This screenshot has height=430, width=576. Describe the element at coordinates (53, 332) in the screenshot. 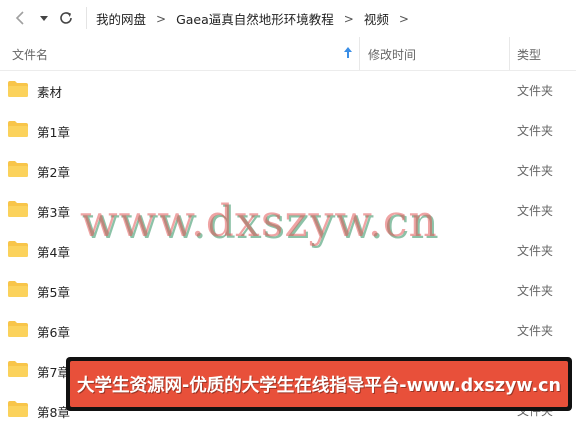

I see `file-name: 第6章` at that location.